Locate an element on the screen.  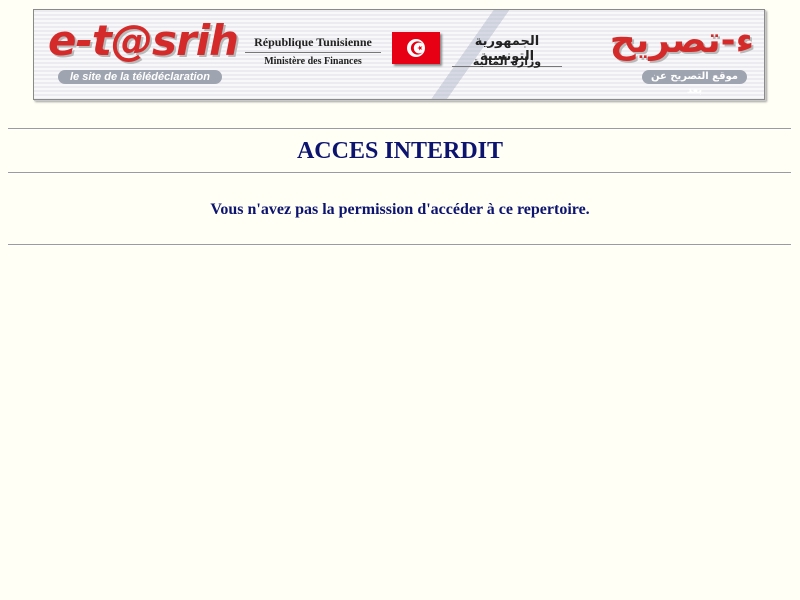
ministry-label-ar: وزارة المالية is located at coordinates (507, 61).